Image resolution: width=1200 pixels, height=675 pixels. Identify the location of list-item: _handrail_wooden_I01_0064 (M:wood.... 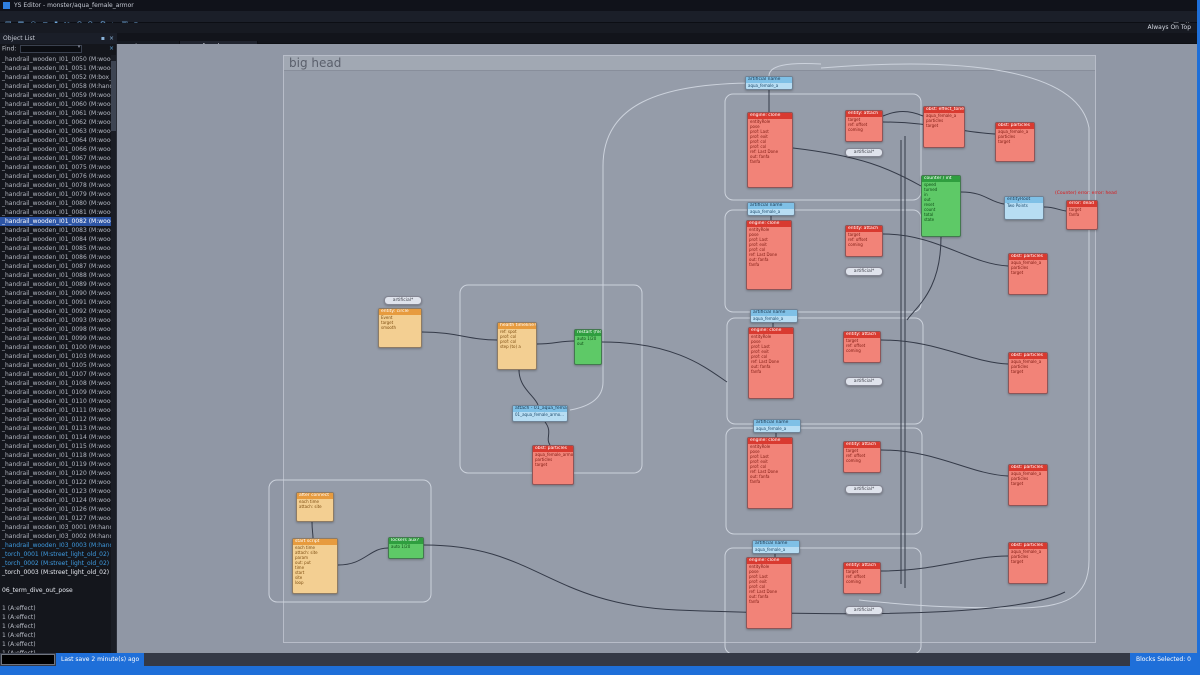
(55, 140).